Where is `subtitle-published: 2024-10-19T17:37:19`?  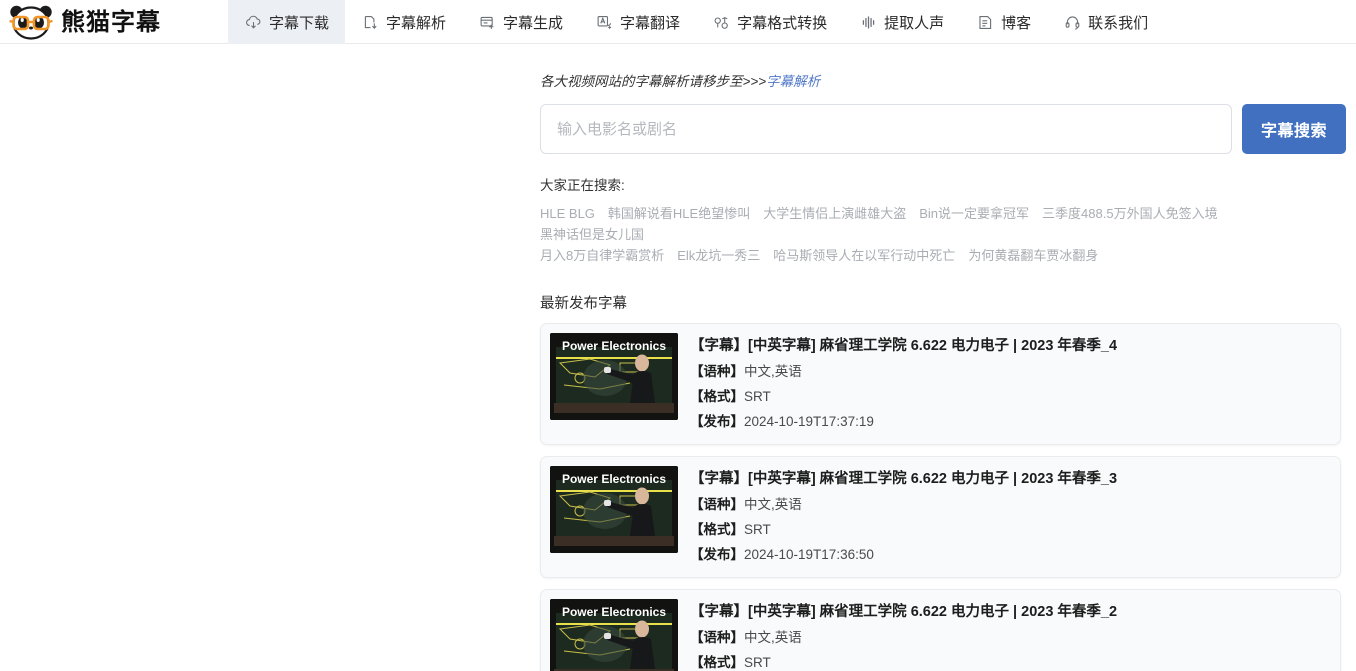
subtitle-published: 2024-10-19T17:37:19 is located at coordinates (809, 421).